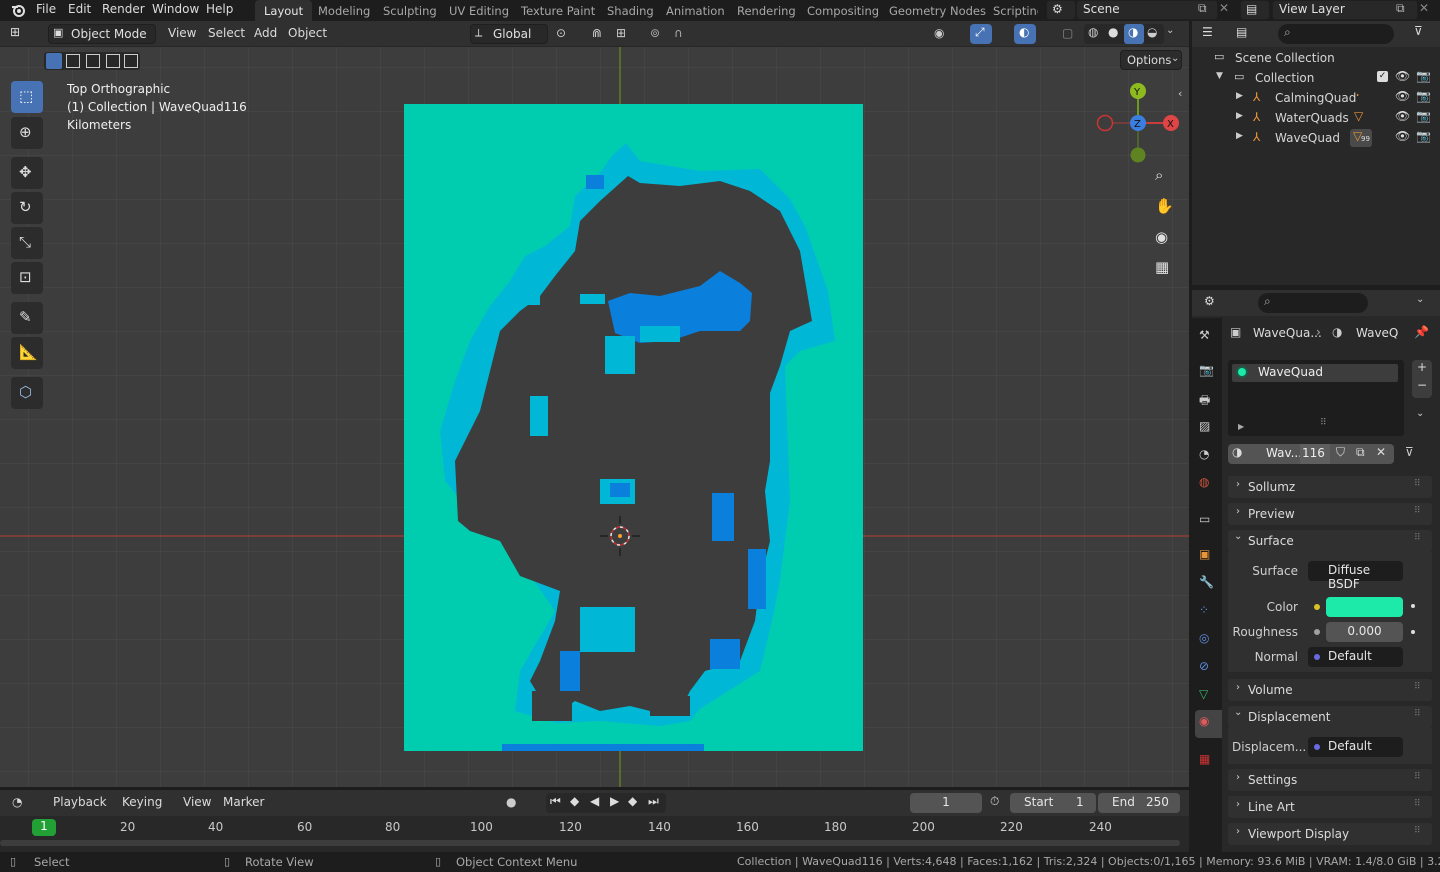  Describe the element at coordinates (1151, 60) in the screenshot. I see `options-dropdown: Options ⌄` at that location.